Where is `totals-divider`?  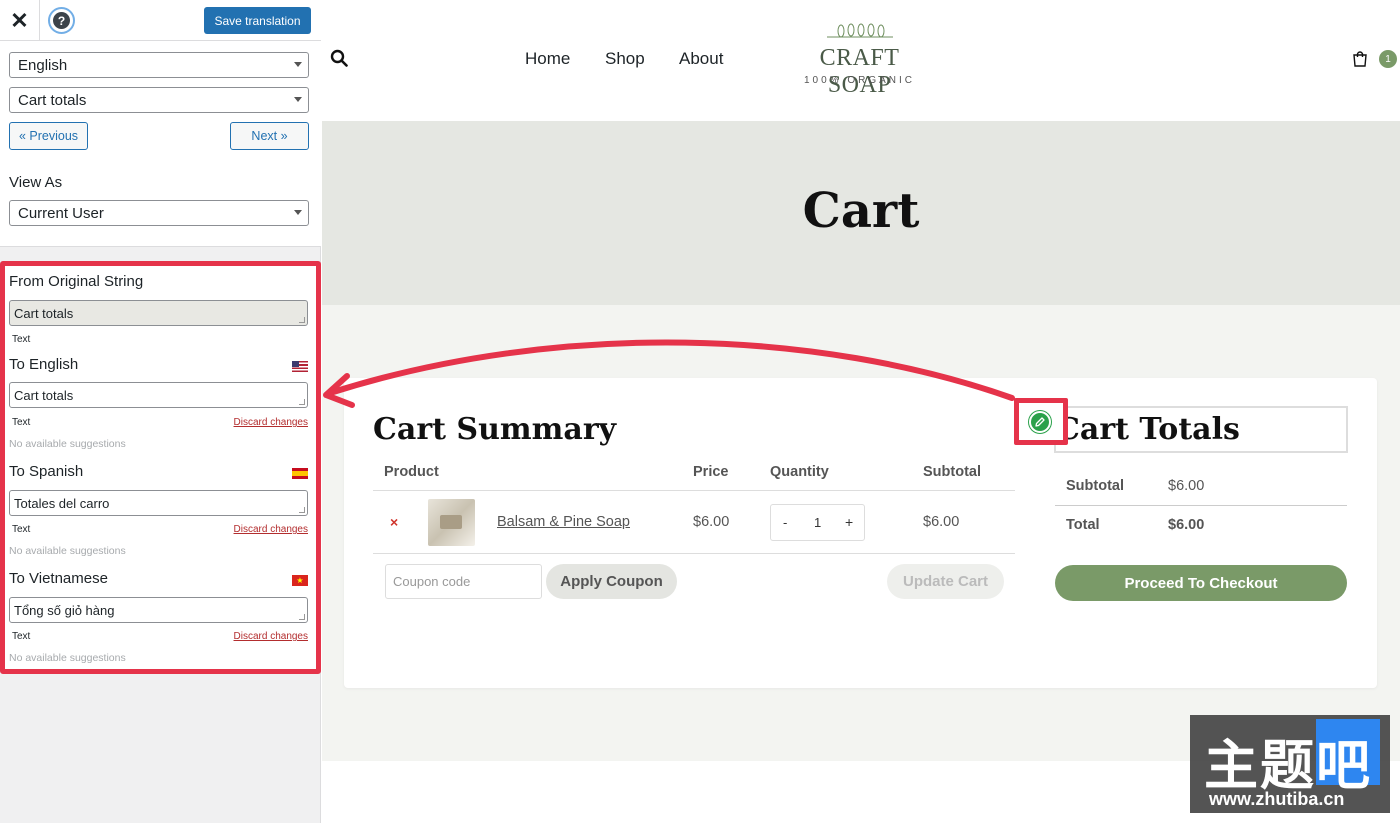 totals-divider is located at coordinates (1201, 505).